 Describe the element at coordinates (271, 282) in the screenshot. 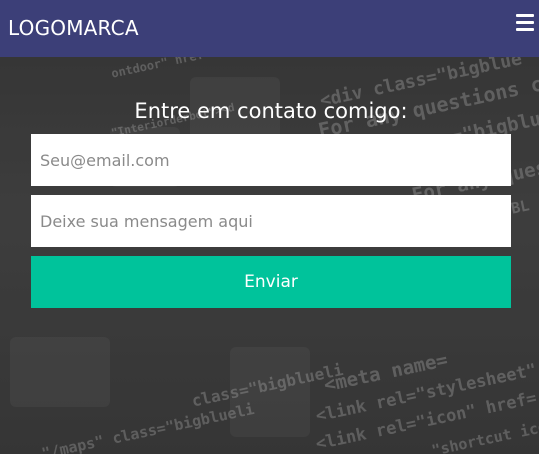

I see `send-button: Enviar` at that location.